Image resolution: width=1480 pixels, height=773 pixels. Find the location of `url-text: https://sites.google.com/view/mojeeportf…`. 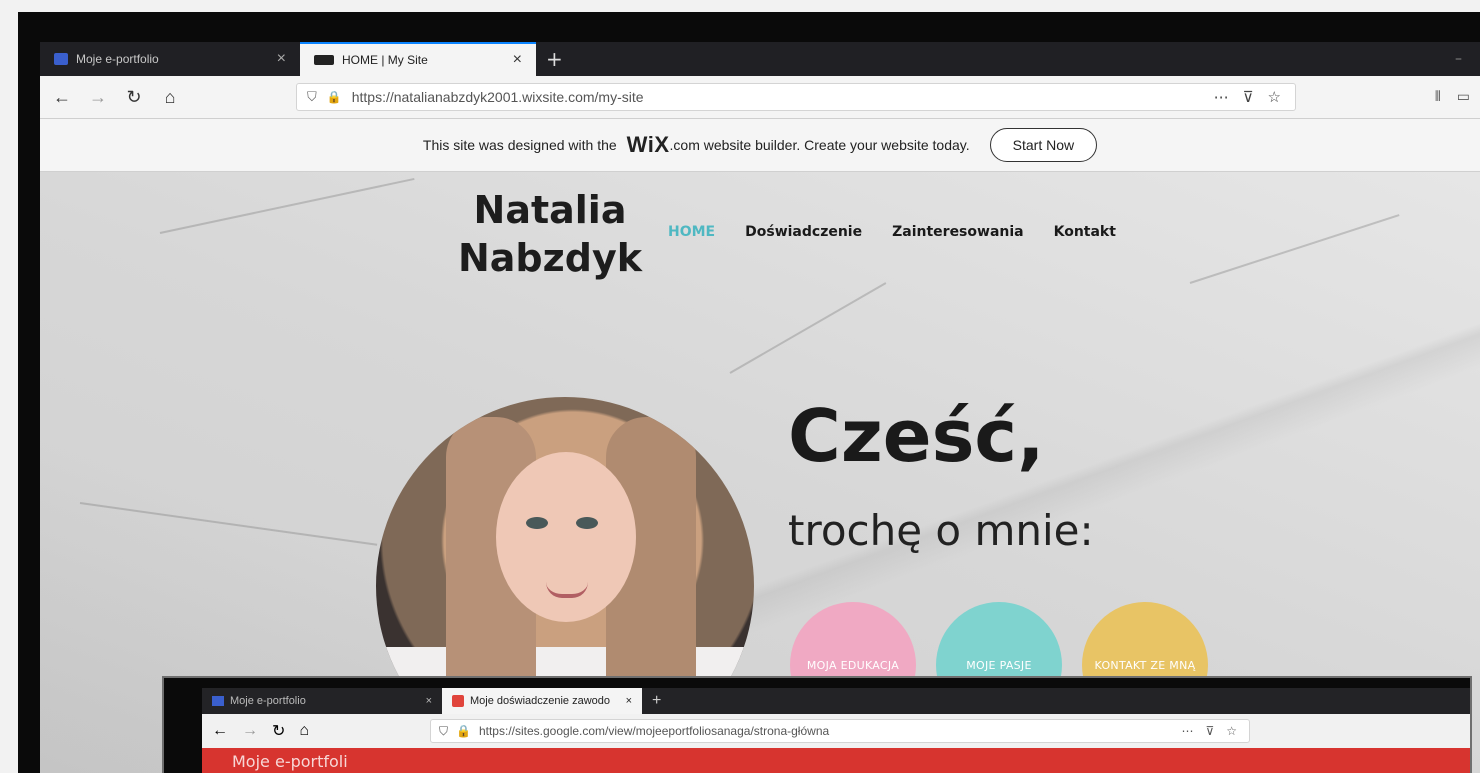

url-text: https://sites.google.com/view/mojeeportf… is located at coordinates (654, 731).